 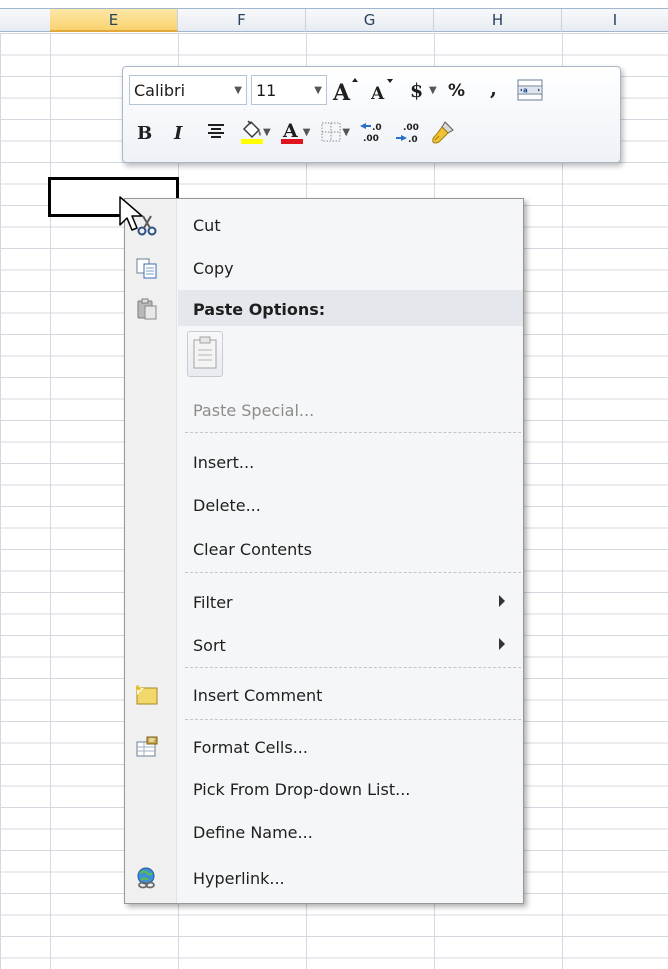 I want to click on column-header-bar: E F G H I, so click(x=334, y=20).